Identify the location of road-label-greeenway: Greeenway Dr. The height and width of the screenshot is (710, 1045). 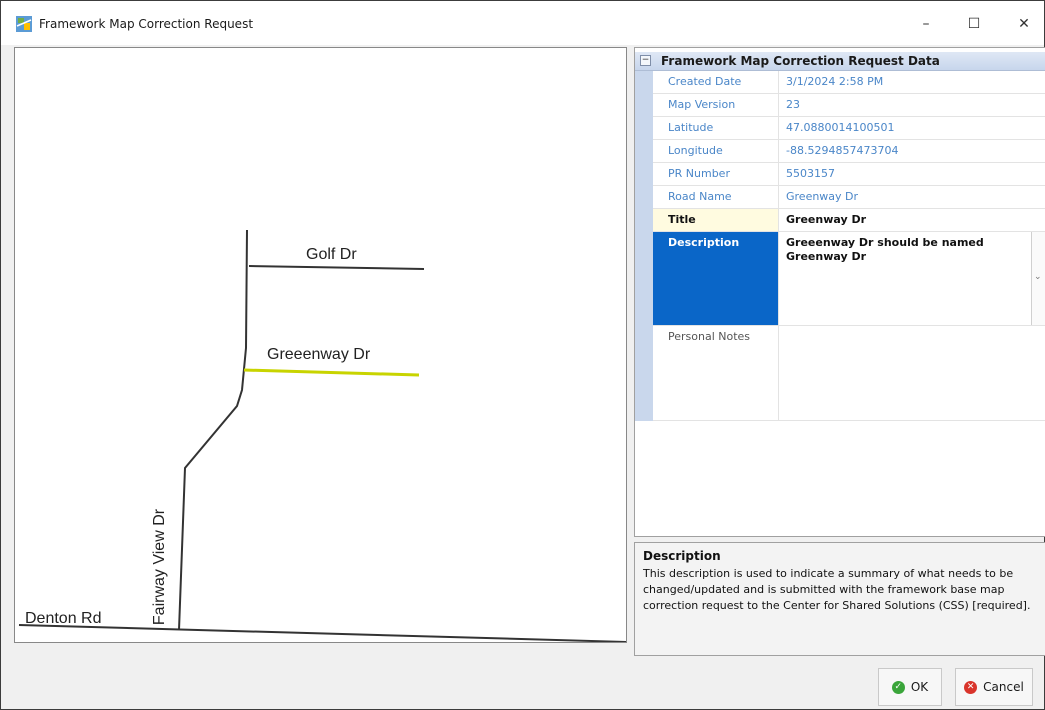
(319, 354).